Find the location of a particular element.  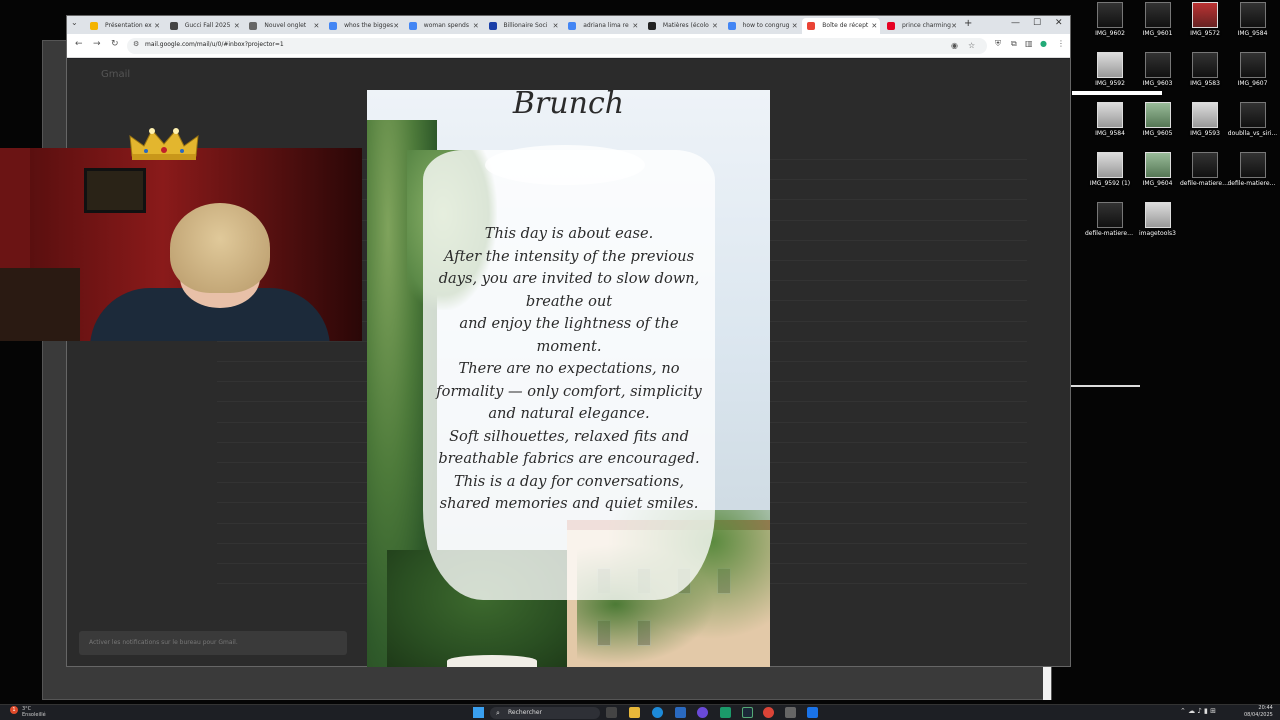

weather-widget: 3°C Ensoleillé is located at coordinates (34, 712).